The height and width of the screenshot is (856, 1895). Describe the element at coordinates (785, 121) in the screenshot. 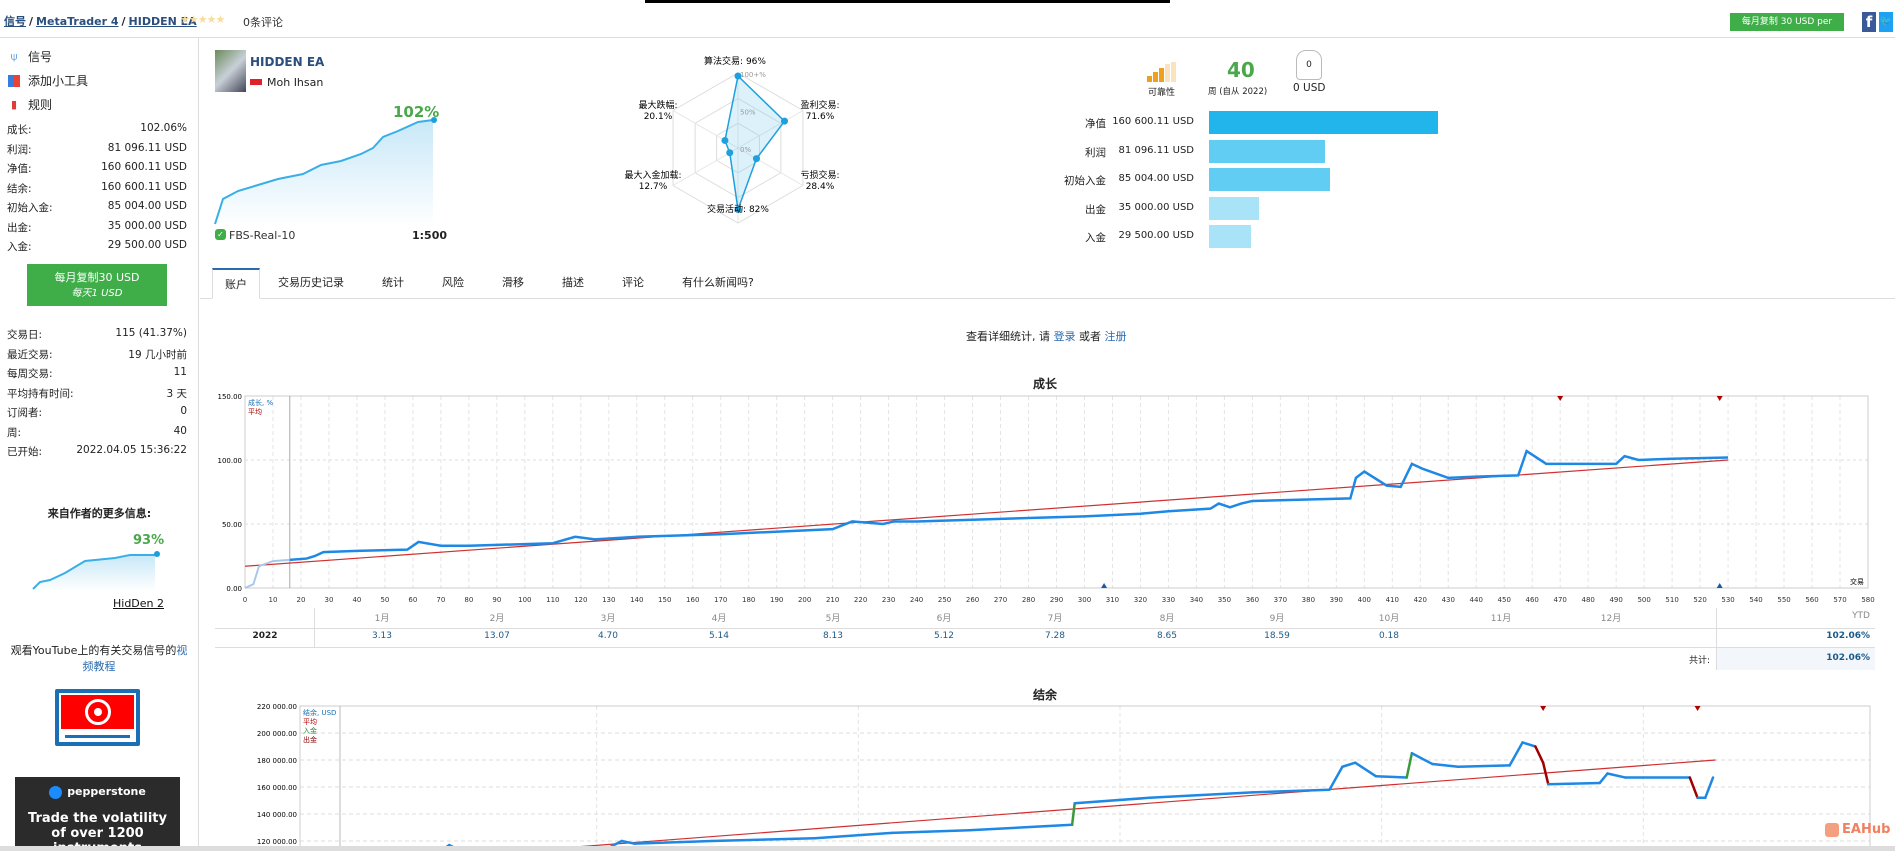

I see `radar-point` at that location.